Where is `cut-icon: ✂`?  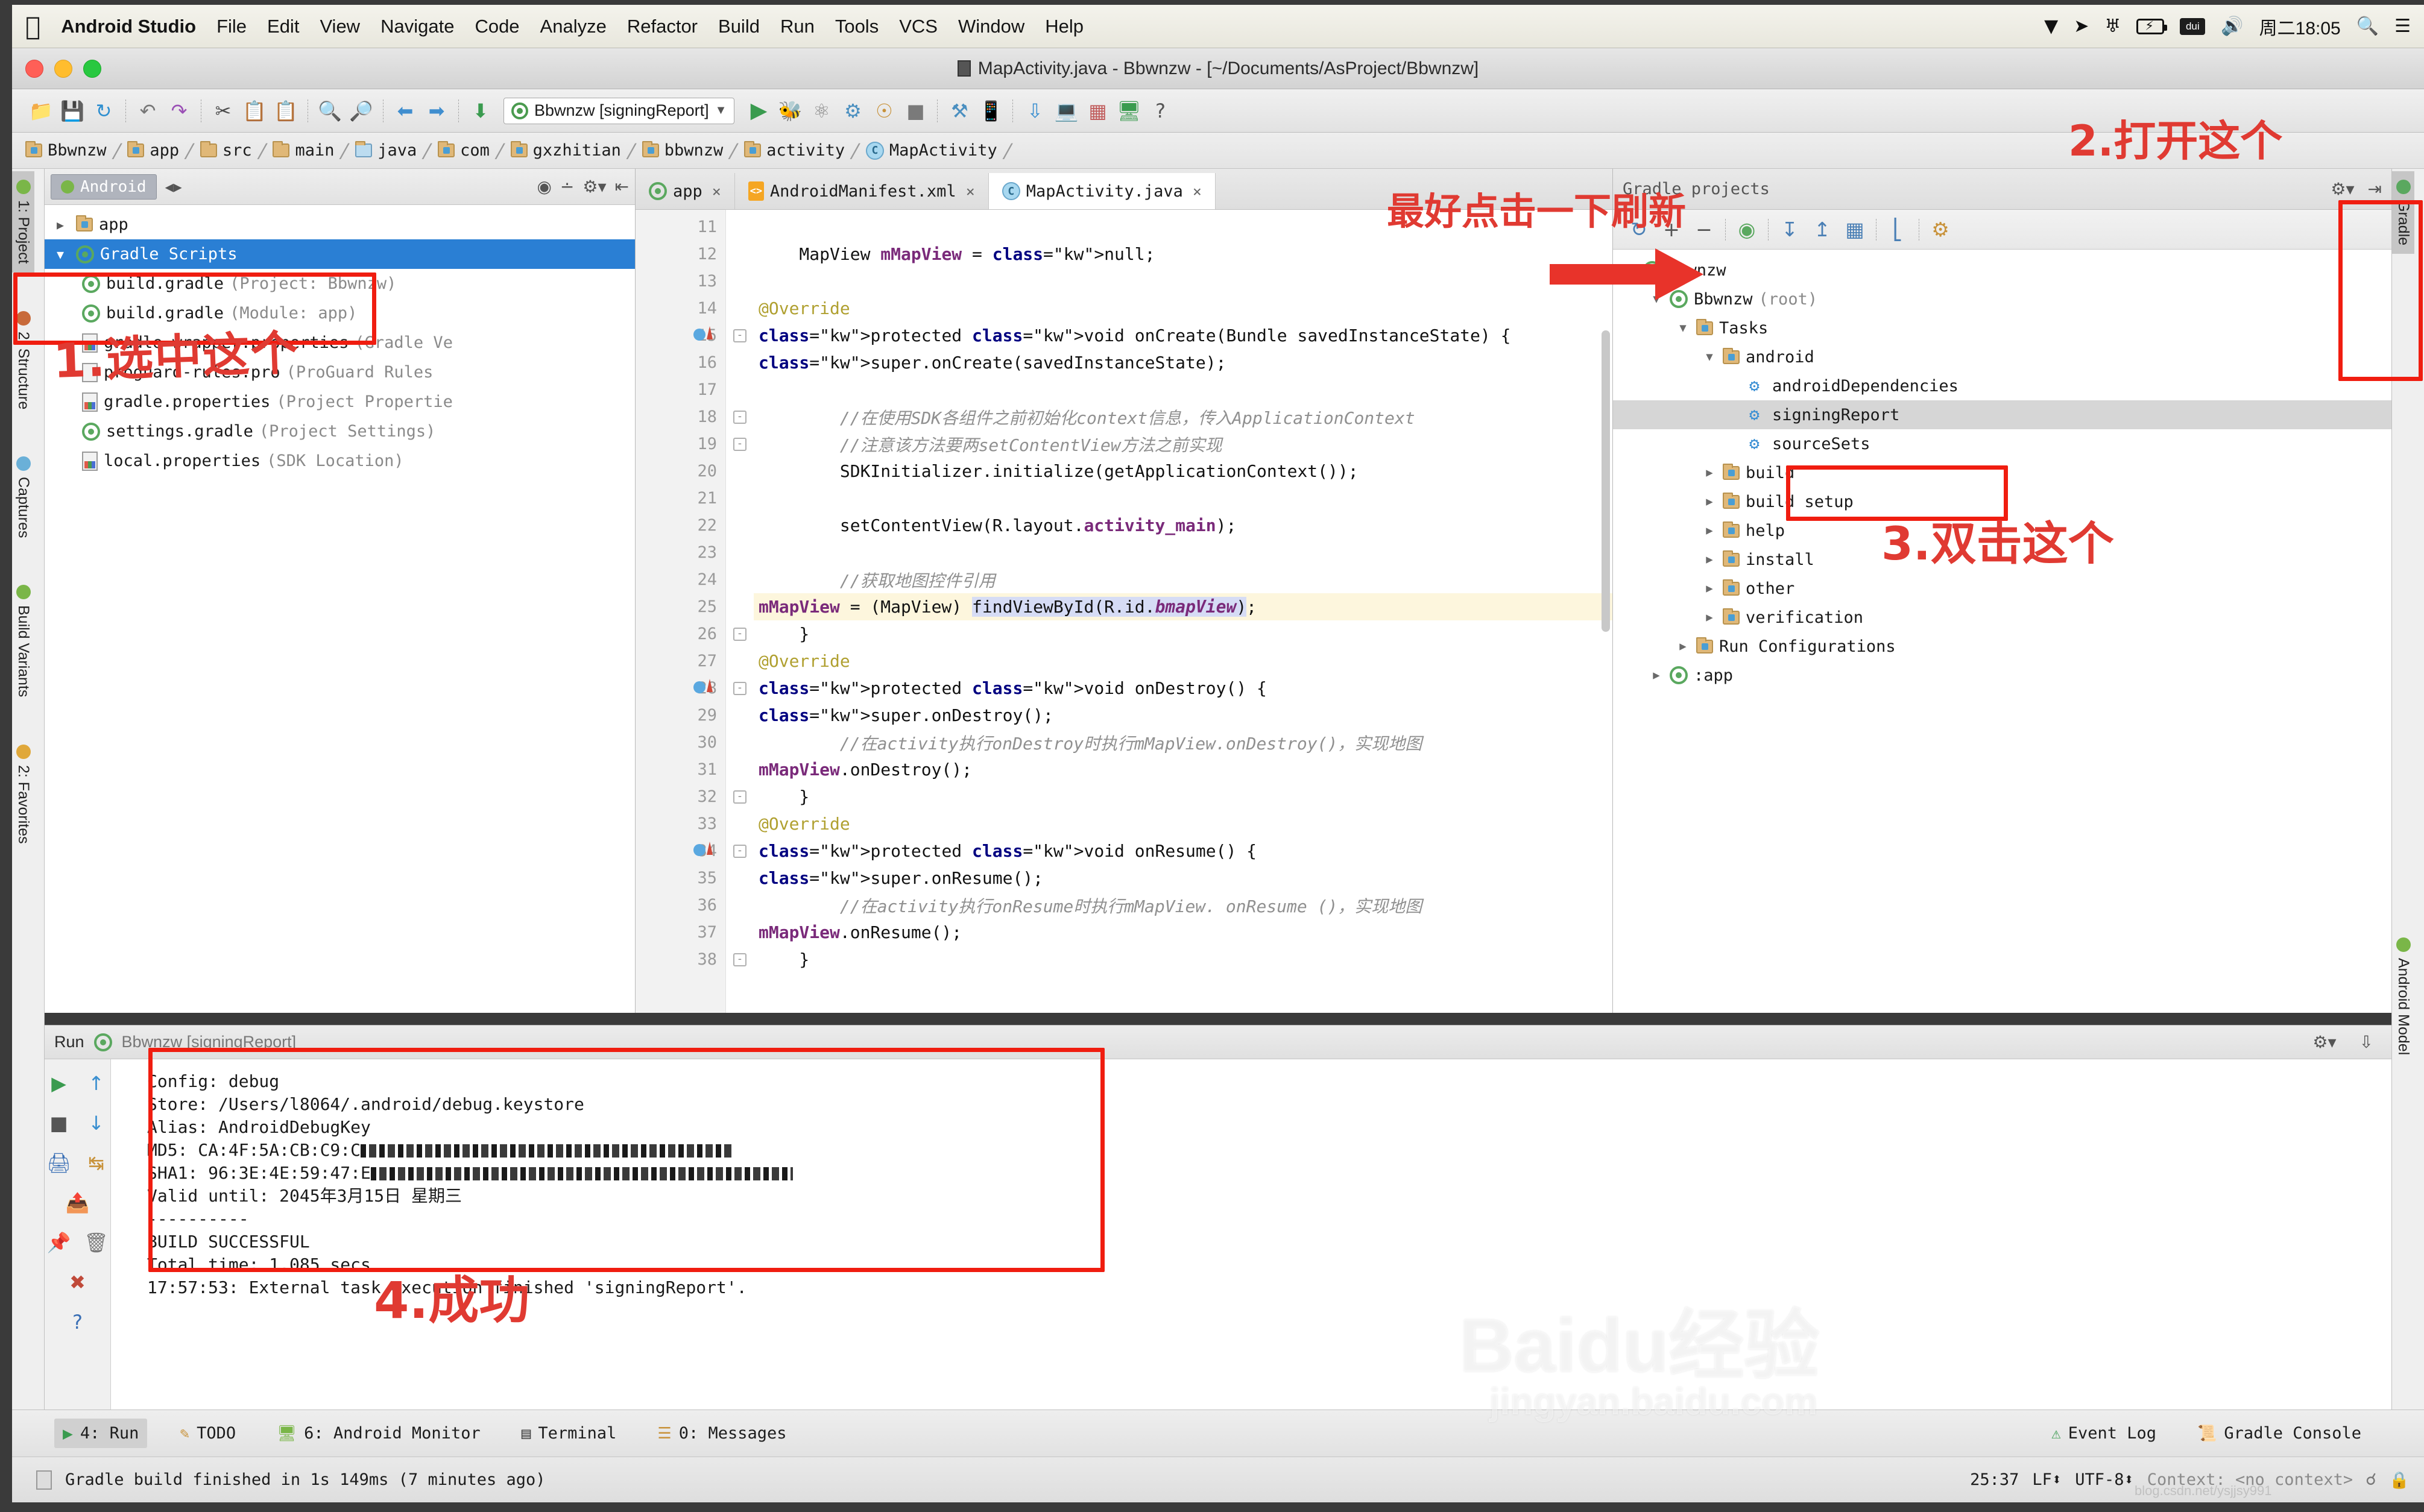 cut-icon: ✂ is located at coordinates (223, 111).